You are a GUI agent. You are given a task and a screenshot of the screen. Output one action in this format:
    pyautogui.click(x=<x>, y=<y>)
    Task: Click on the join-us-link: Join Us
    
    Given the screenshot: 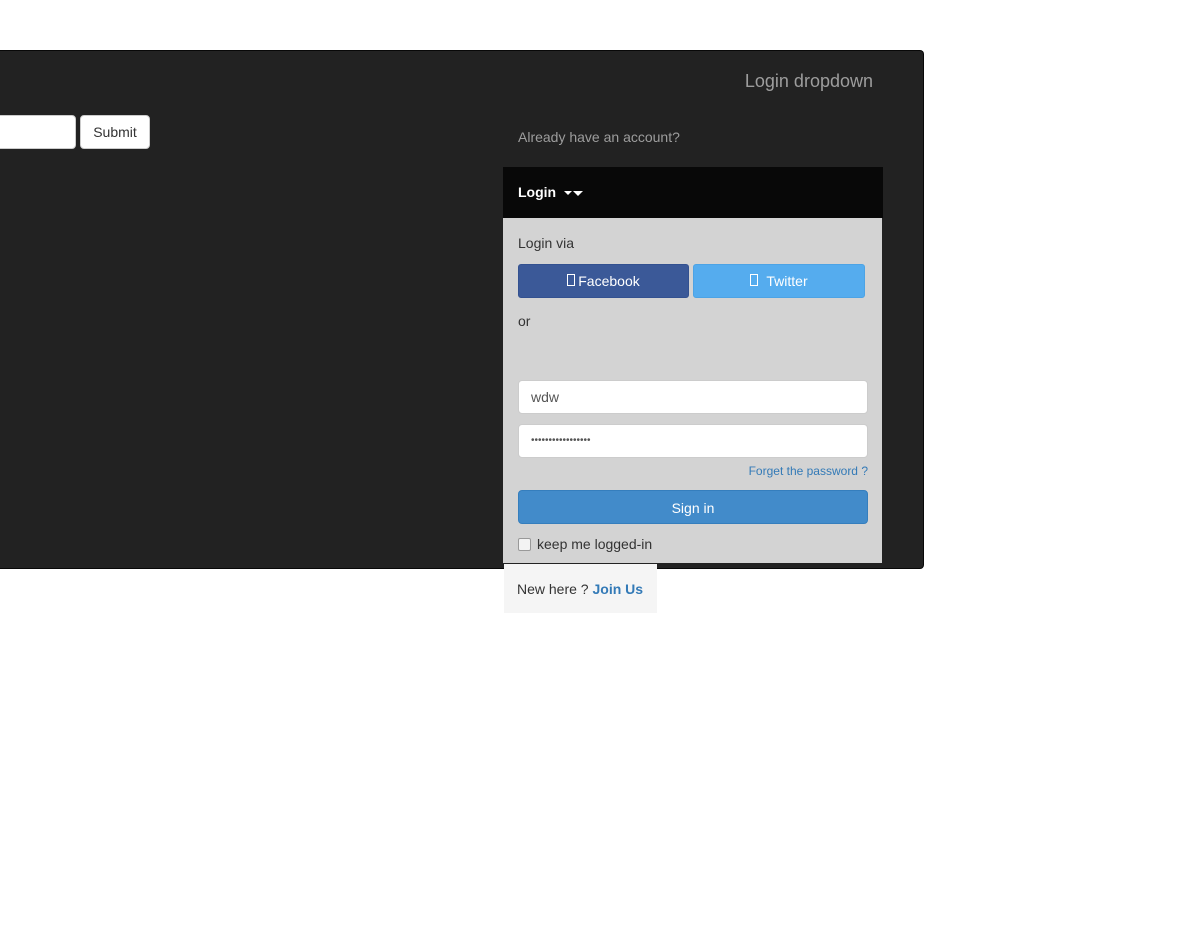 What is the action you would take?
    pyautogui.click(x=617, y=589)
    